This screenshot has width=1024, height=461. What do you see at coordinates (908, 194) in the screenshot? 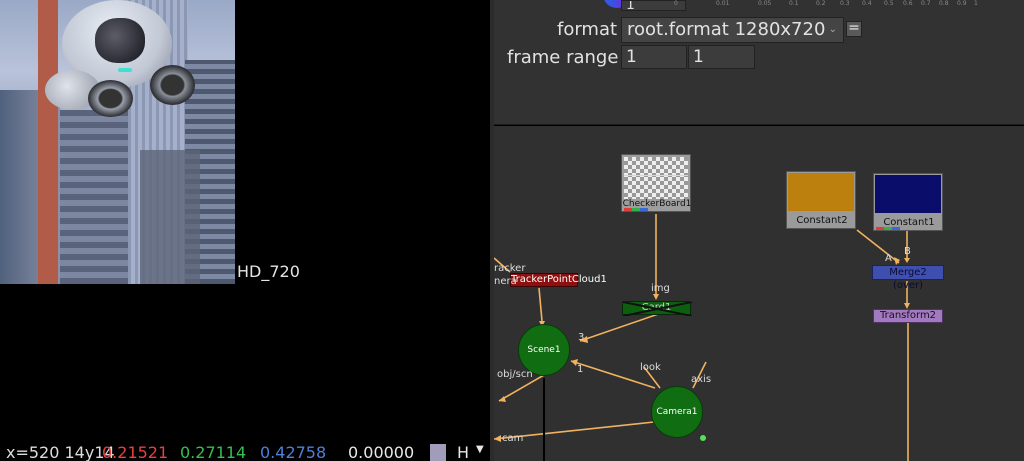
I see `constant1-thumbnail` at bounding box center [908, 194].